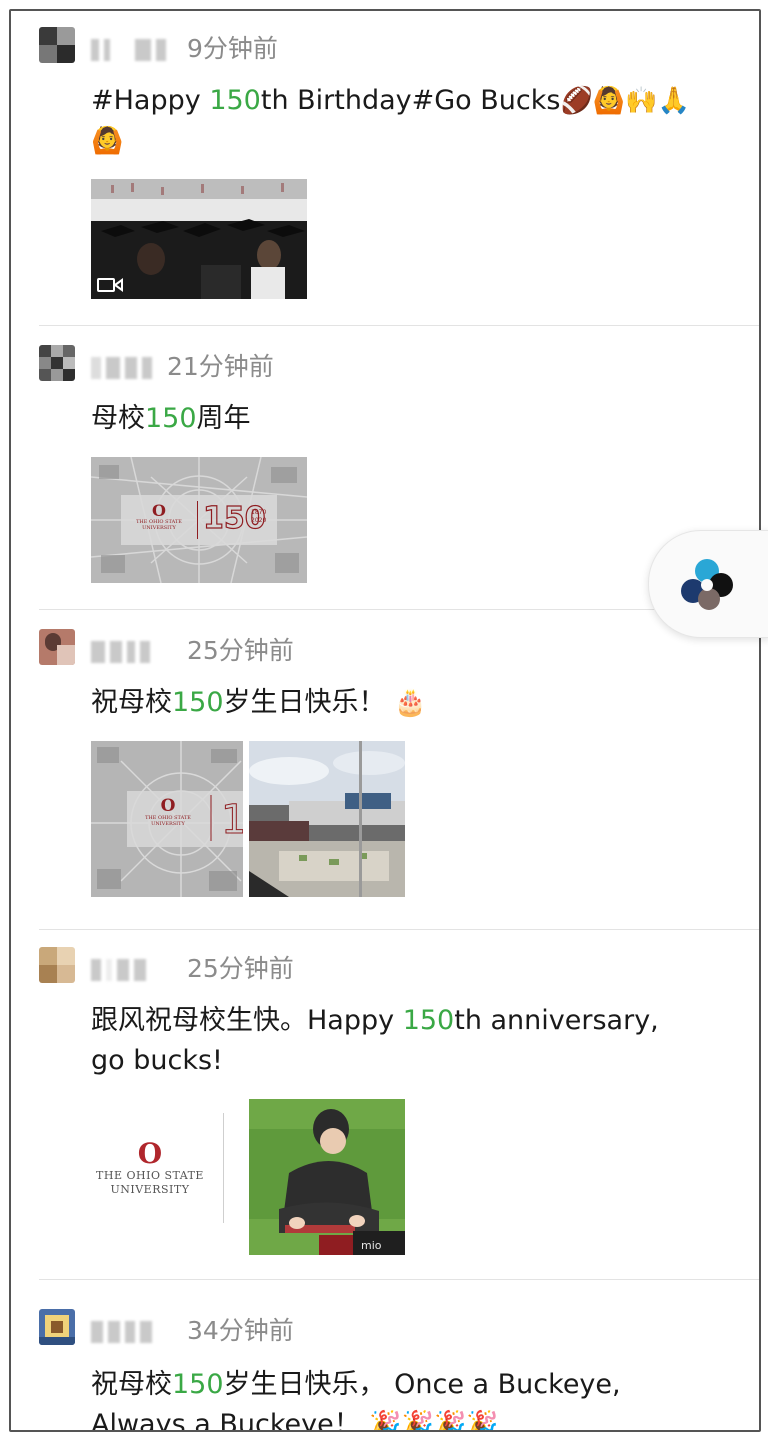 The image size is (768, 1440). I want to click on party-popper-emojis: 🎉🎉🎉🎉, so click(434, 1421).